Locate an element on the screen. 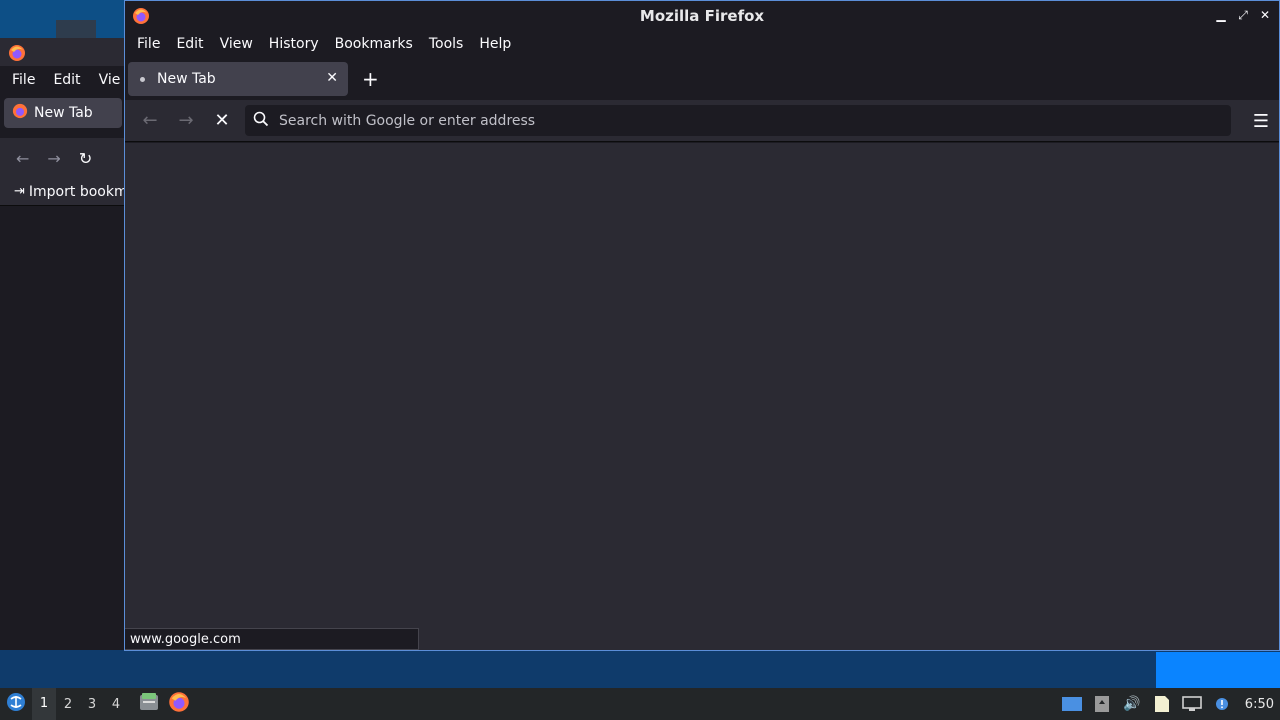  tab-label: New Tab is located at coordinates (186, 79).